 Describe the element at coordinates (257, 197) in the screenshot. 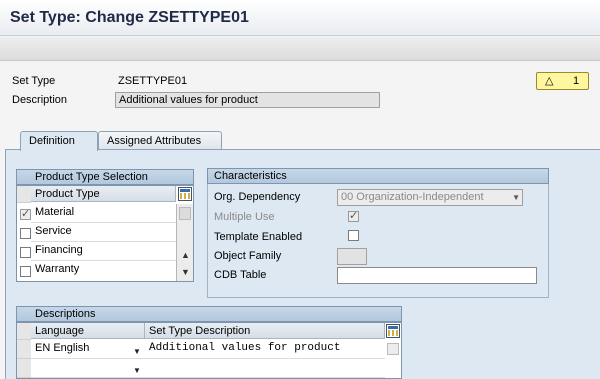

I see `org-dependency-label: Org. Dependency` at that location.